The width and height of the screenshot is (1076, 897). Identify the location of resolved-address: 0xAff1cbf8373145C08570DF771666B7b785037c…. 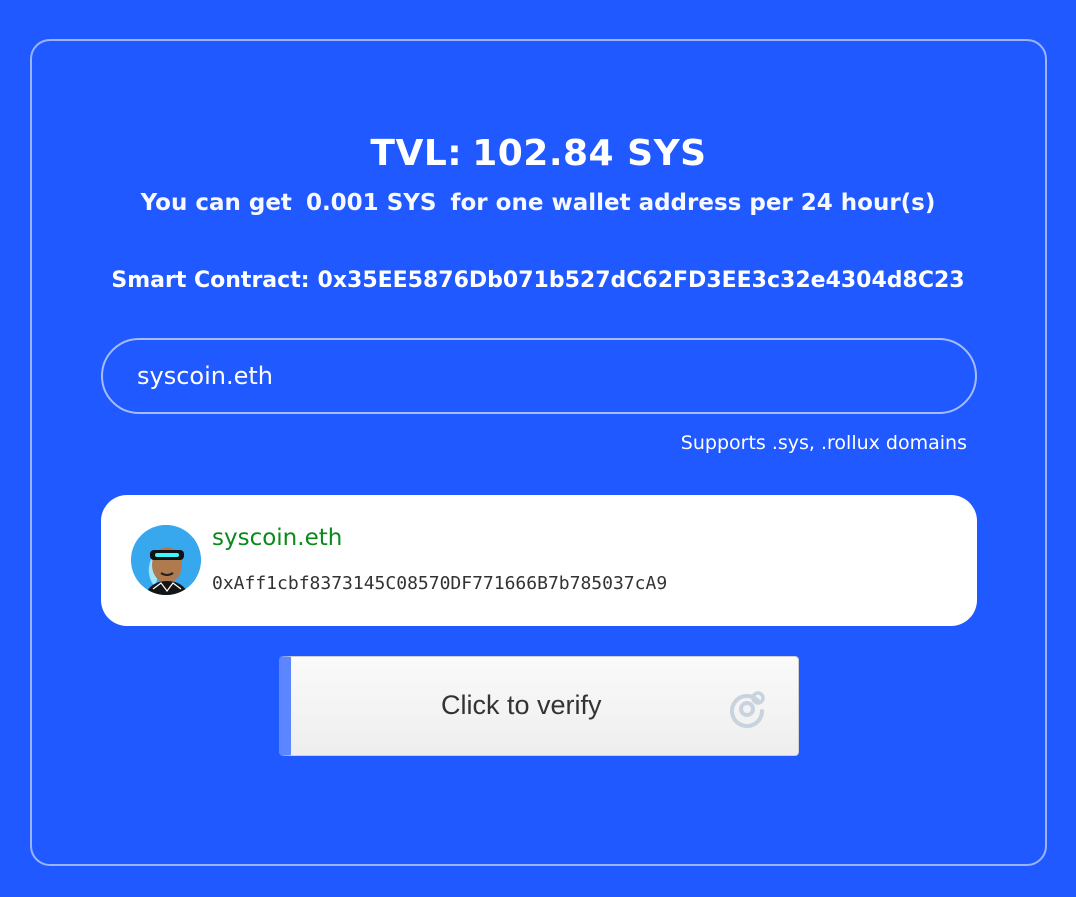
(440, 583).